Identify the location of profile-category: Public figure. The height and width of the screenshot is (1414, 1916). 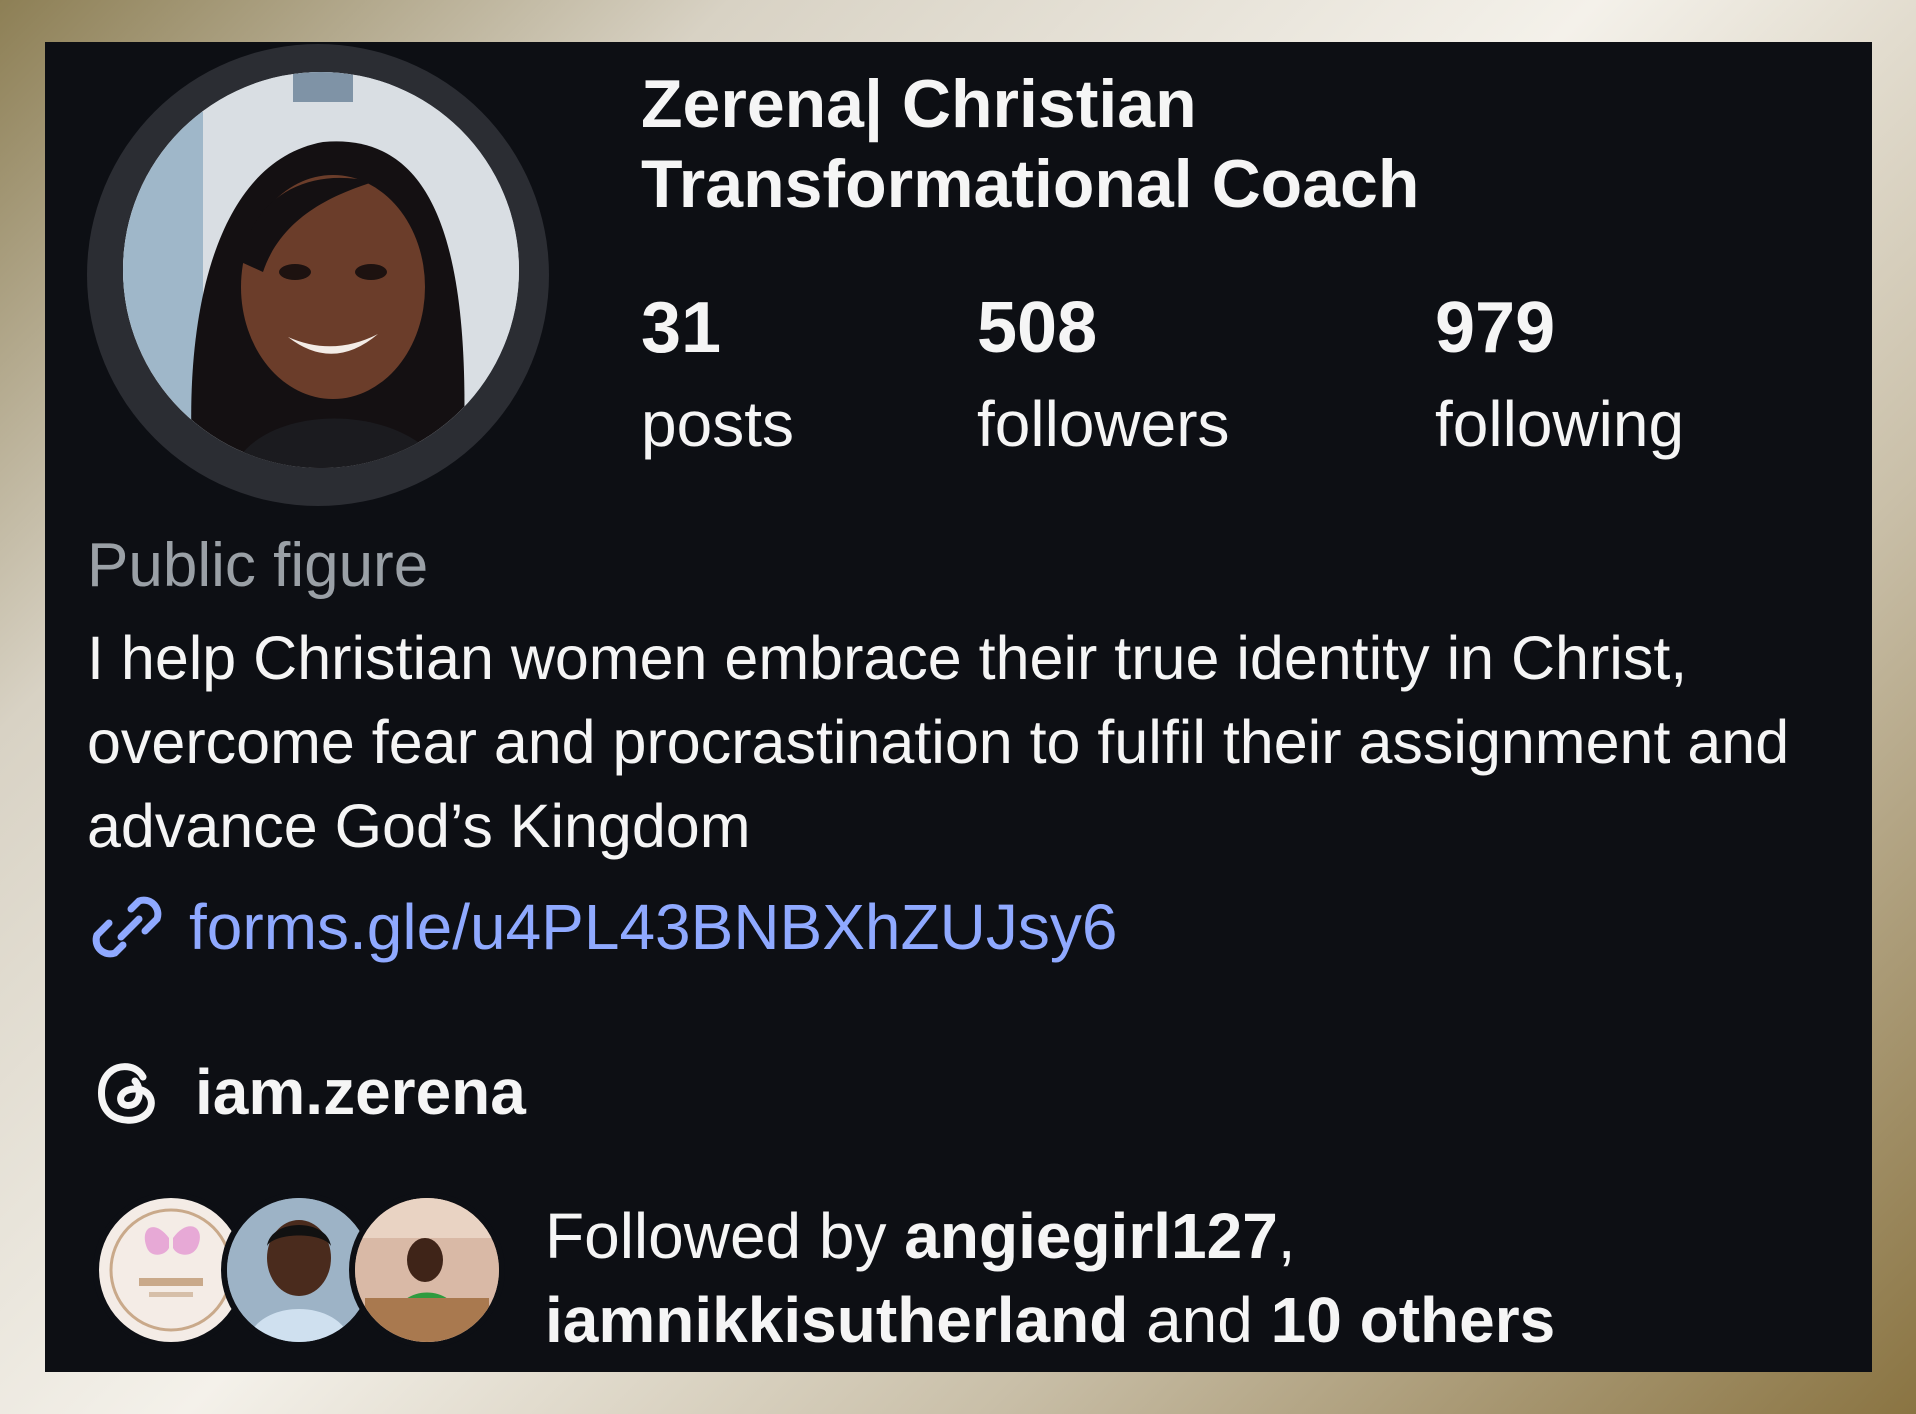
(258, 565).